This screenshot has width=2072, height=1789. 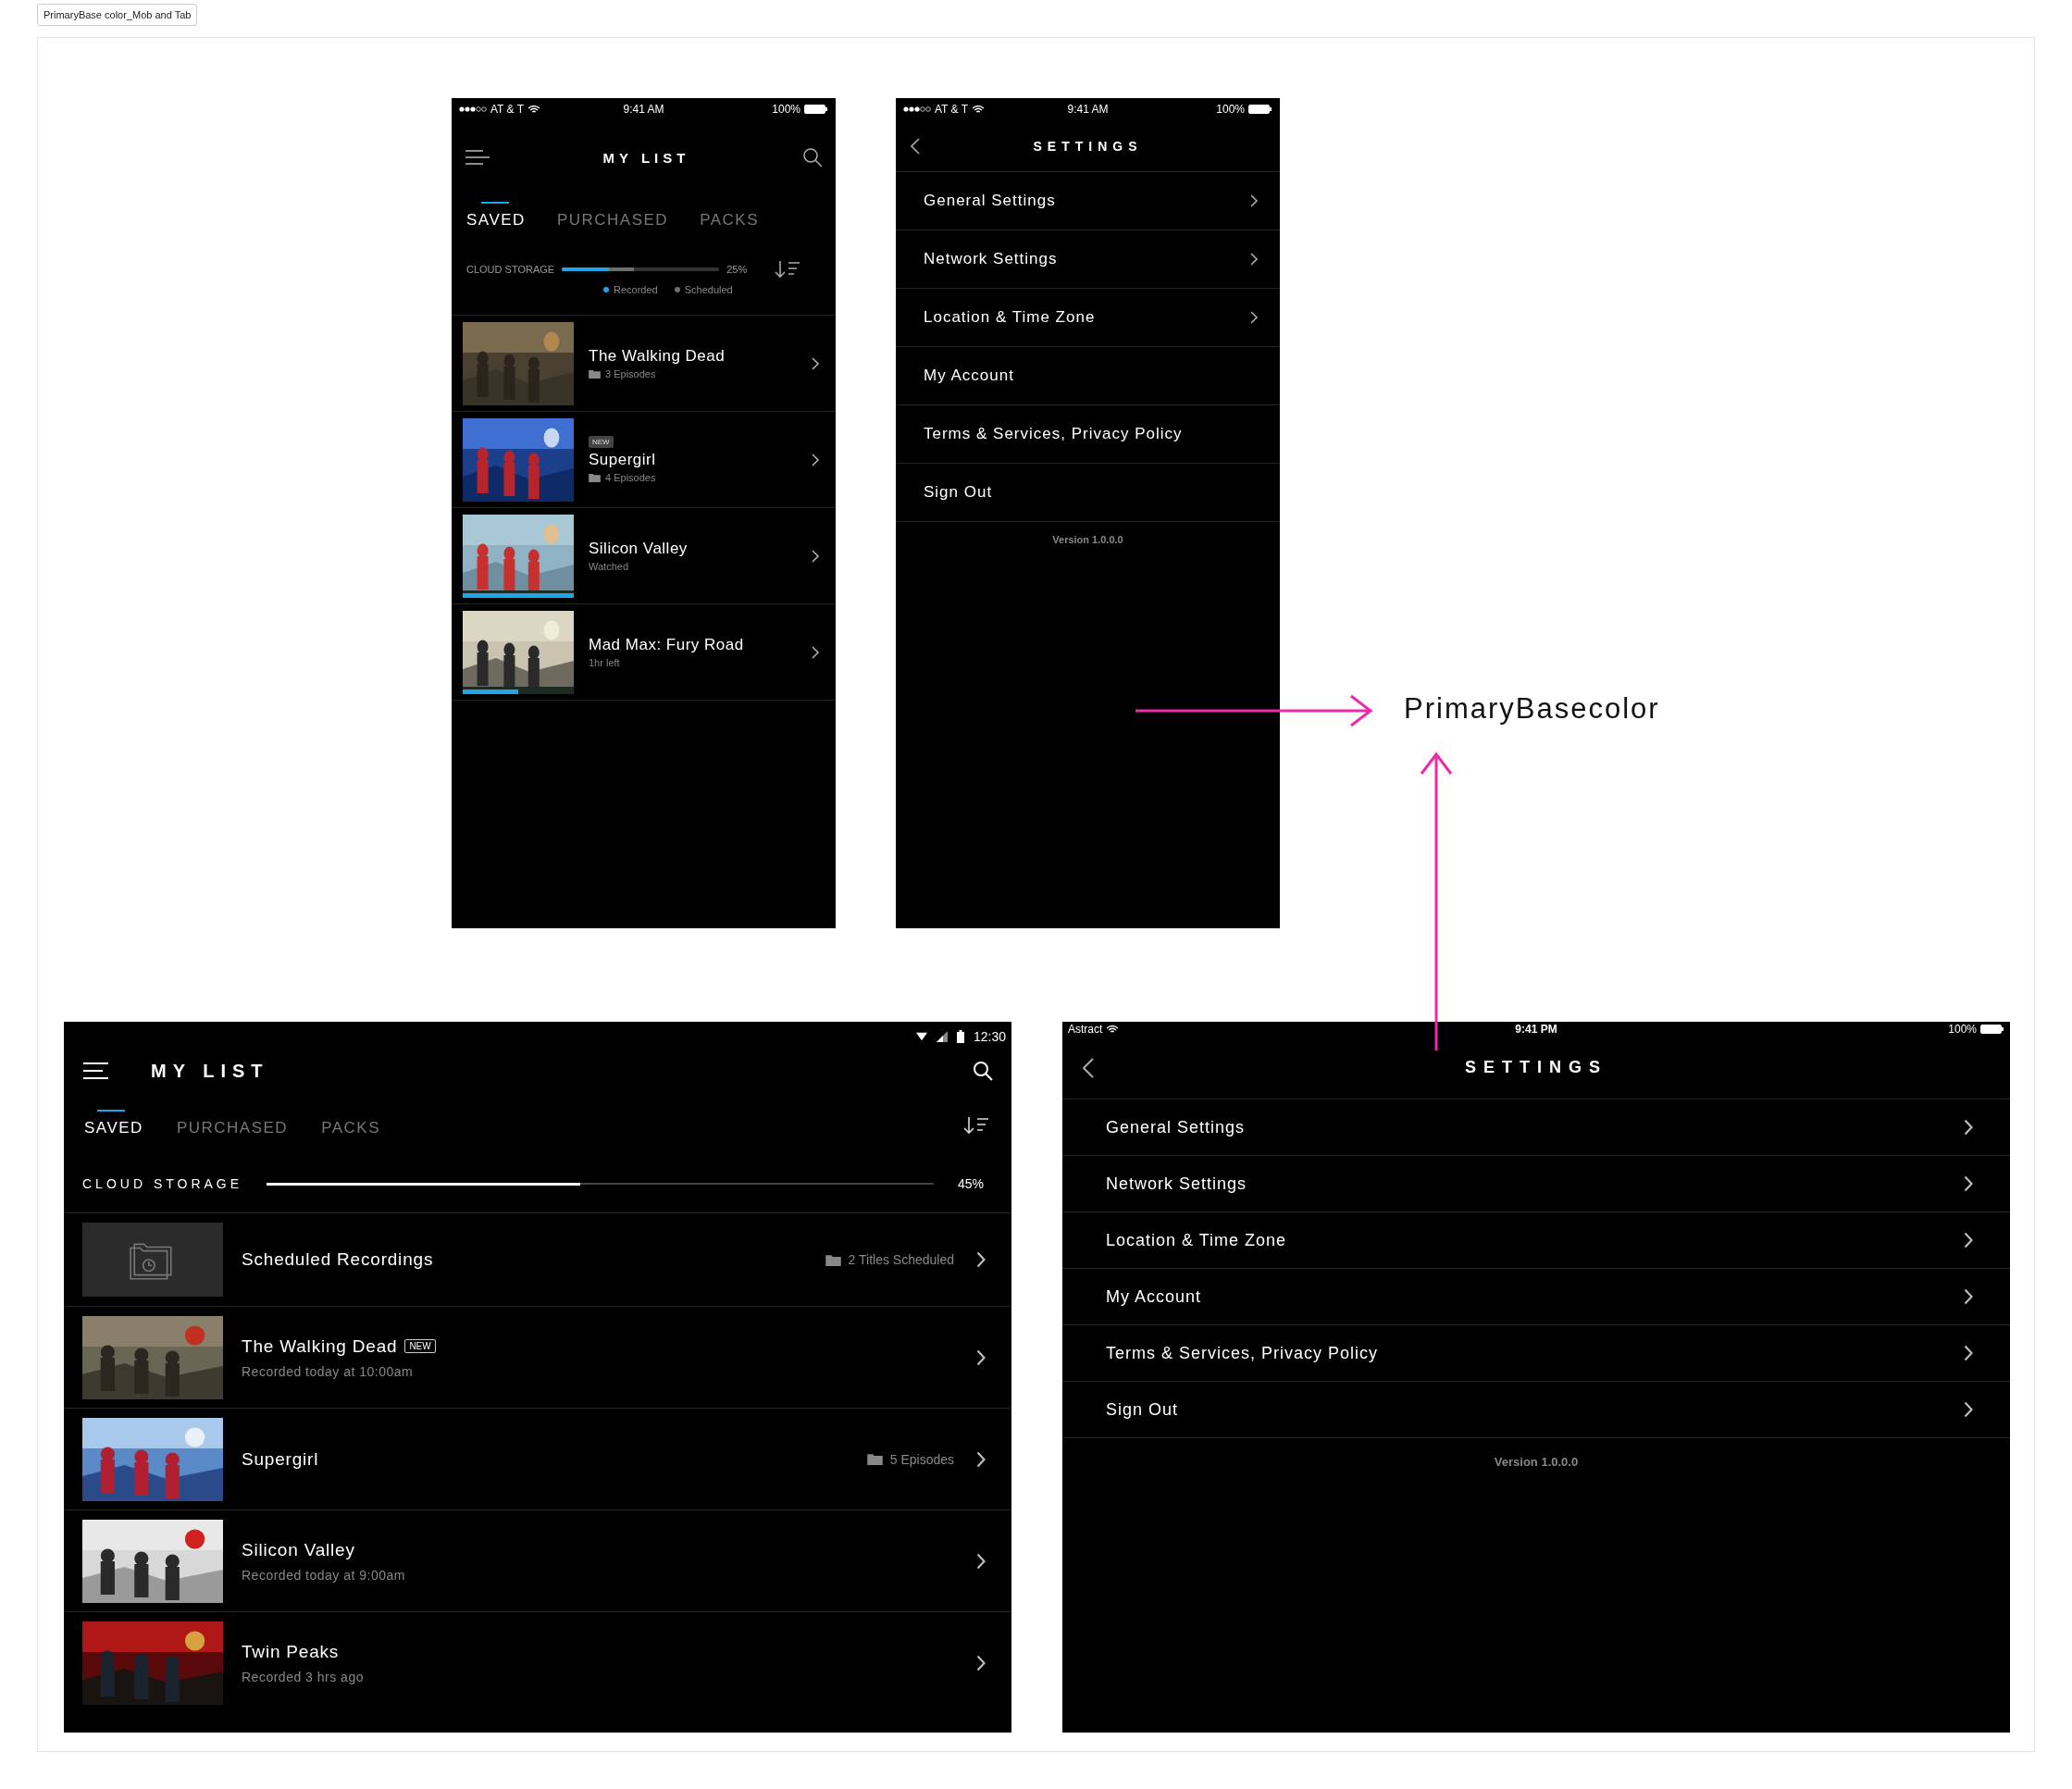 I want to click on list-item: The Walking Dead NEW Recorded today at 10:00am, so click(x=537, y=1358).